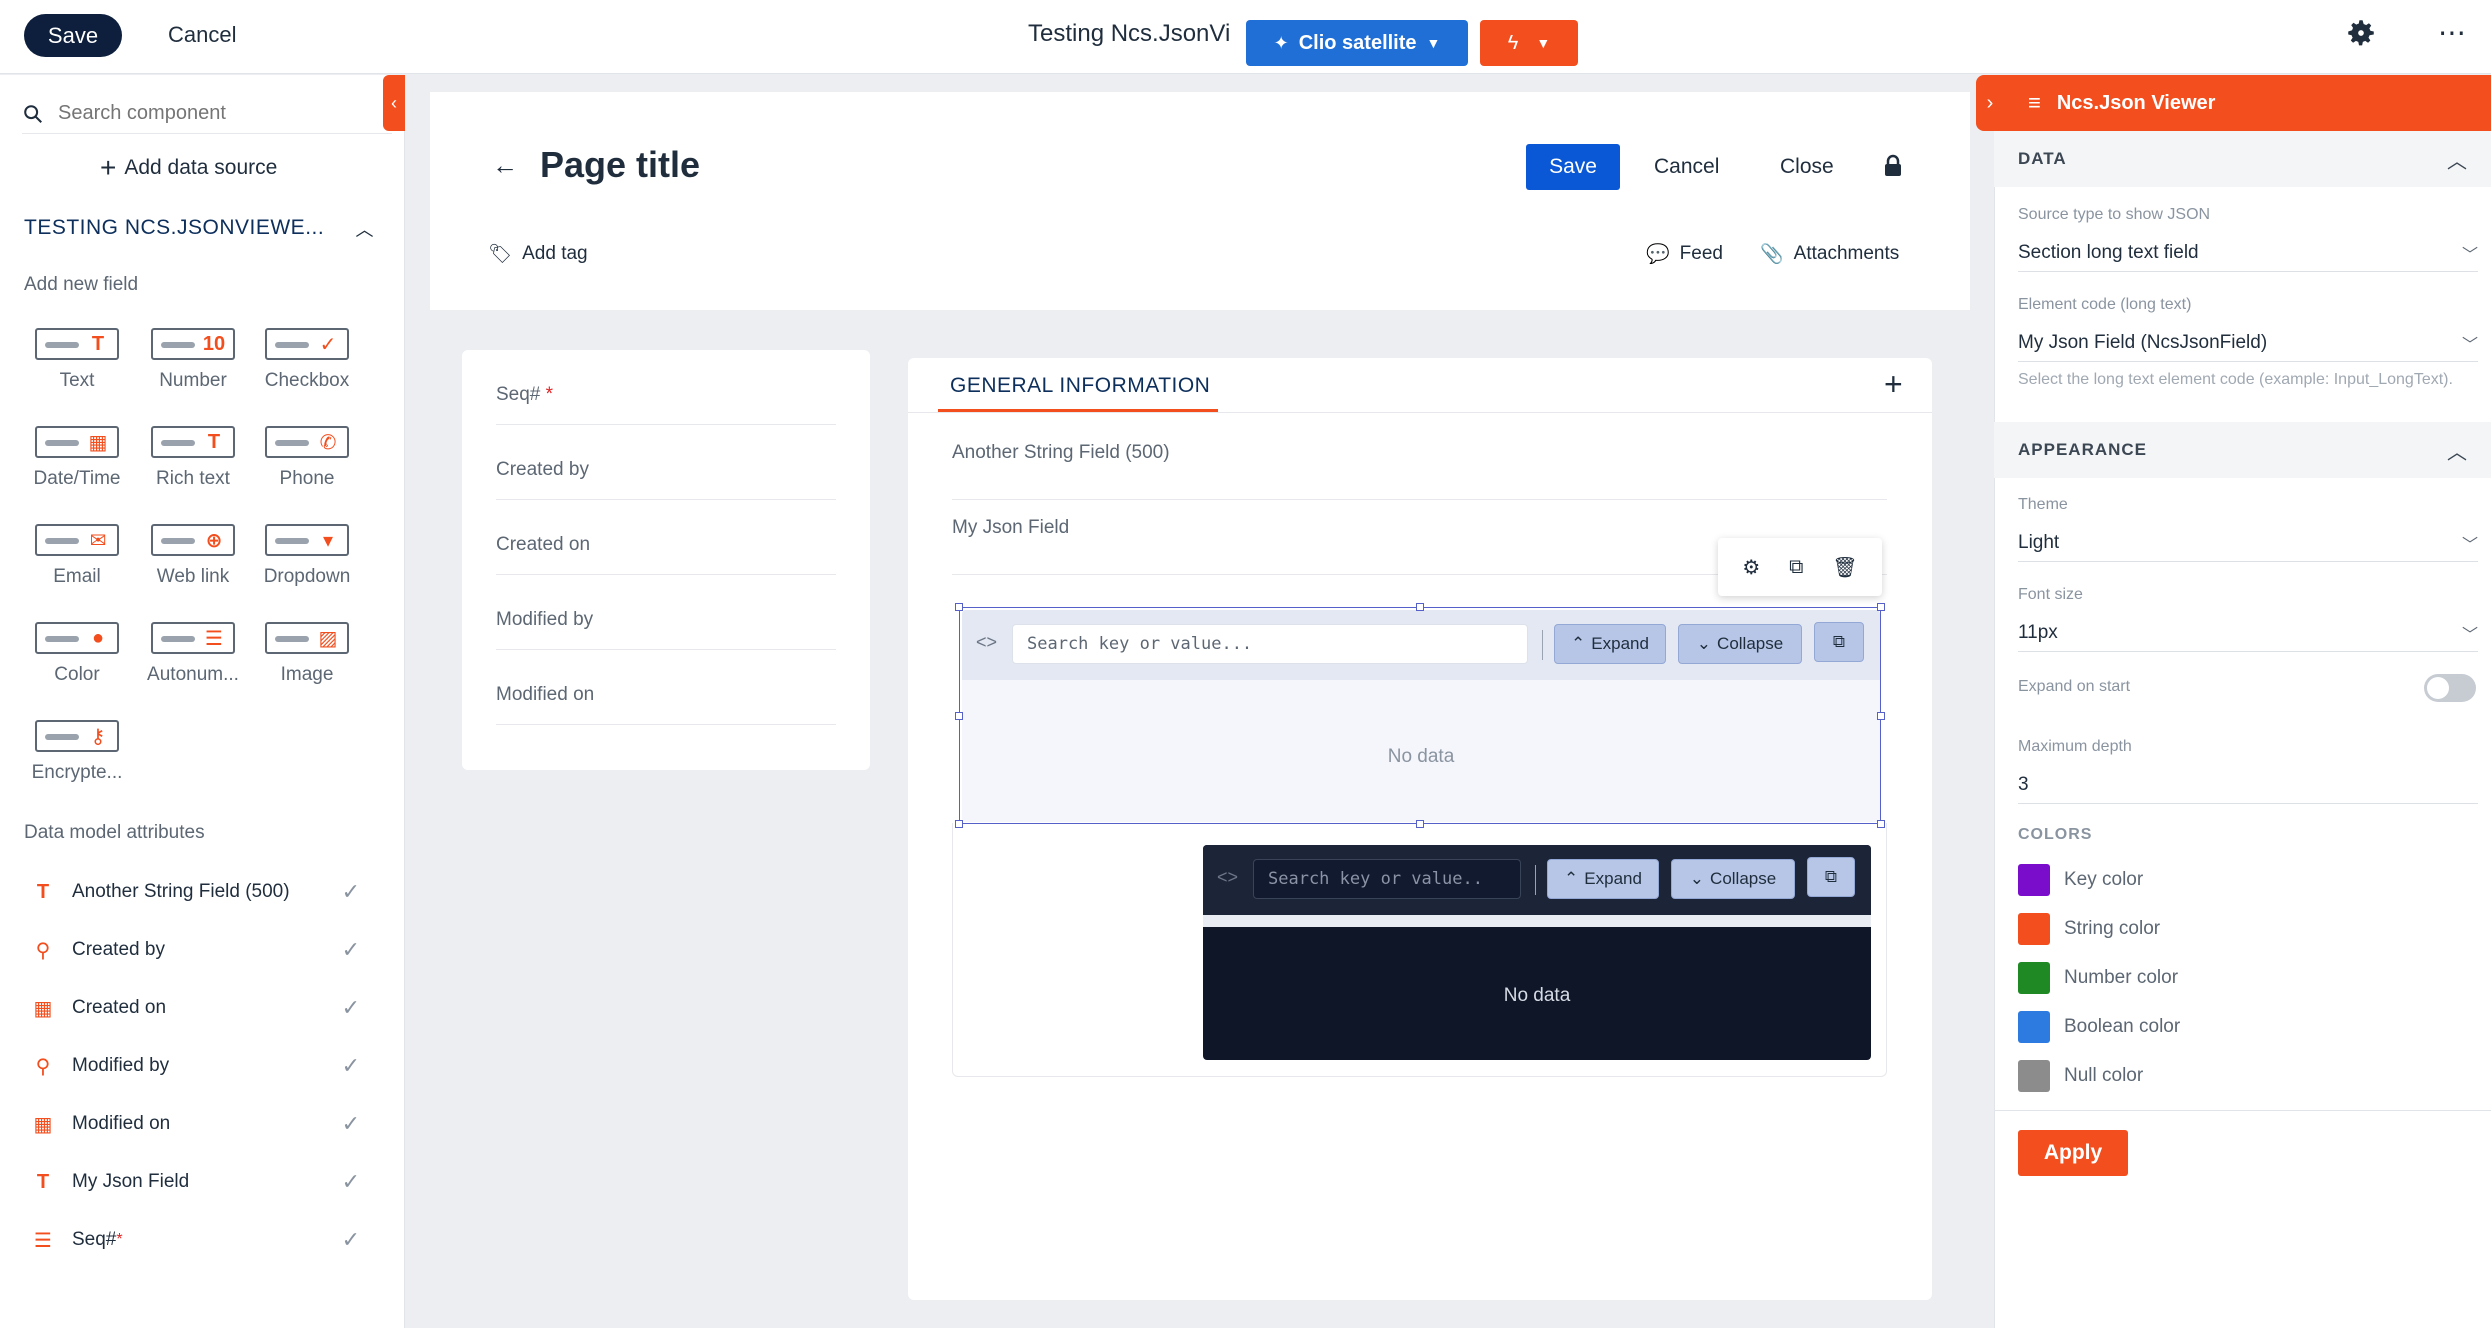  I want to click on tag-icon: 🏷, so click(500, 254).